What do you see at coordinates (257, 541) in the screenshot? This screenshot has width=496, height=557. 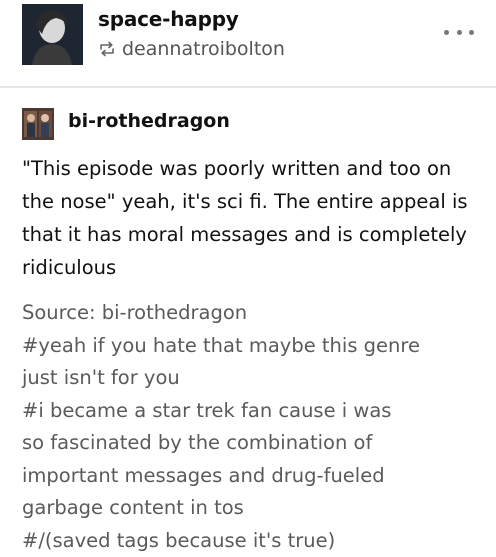 I see `tag-line: #/(saved tags because it's true)` at bounding box center [257, 541].